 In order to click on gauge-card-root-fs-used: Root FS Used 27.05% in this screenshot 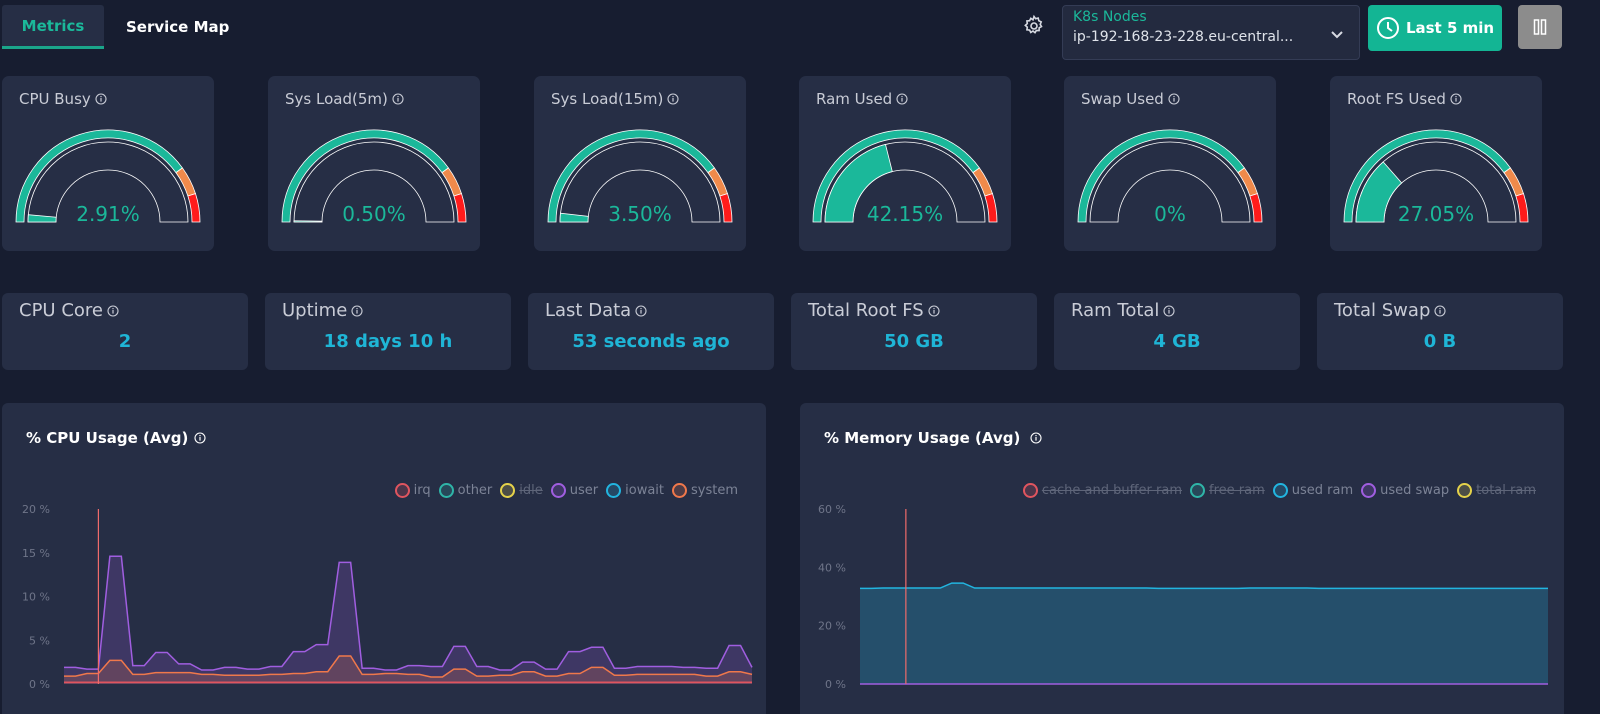, I will do `click(1436, 163)`.